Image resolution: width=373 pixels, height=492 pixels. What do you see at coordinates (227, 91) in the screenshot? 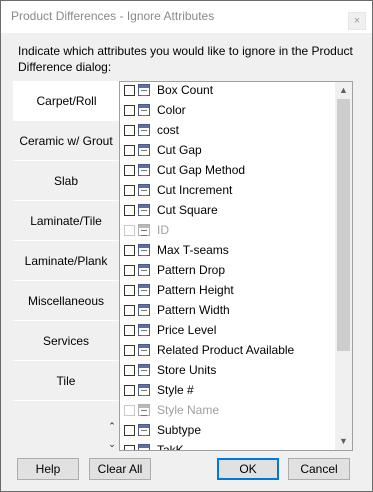
I see `list-item: Box Count` at bounding box center [227, 91].